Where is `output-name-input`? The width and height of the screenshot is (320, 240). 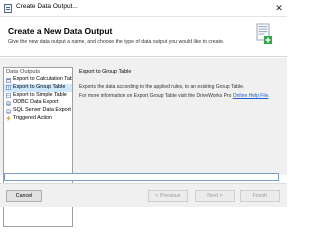 output-name-input is located at coordinates (141, 177).